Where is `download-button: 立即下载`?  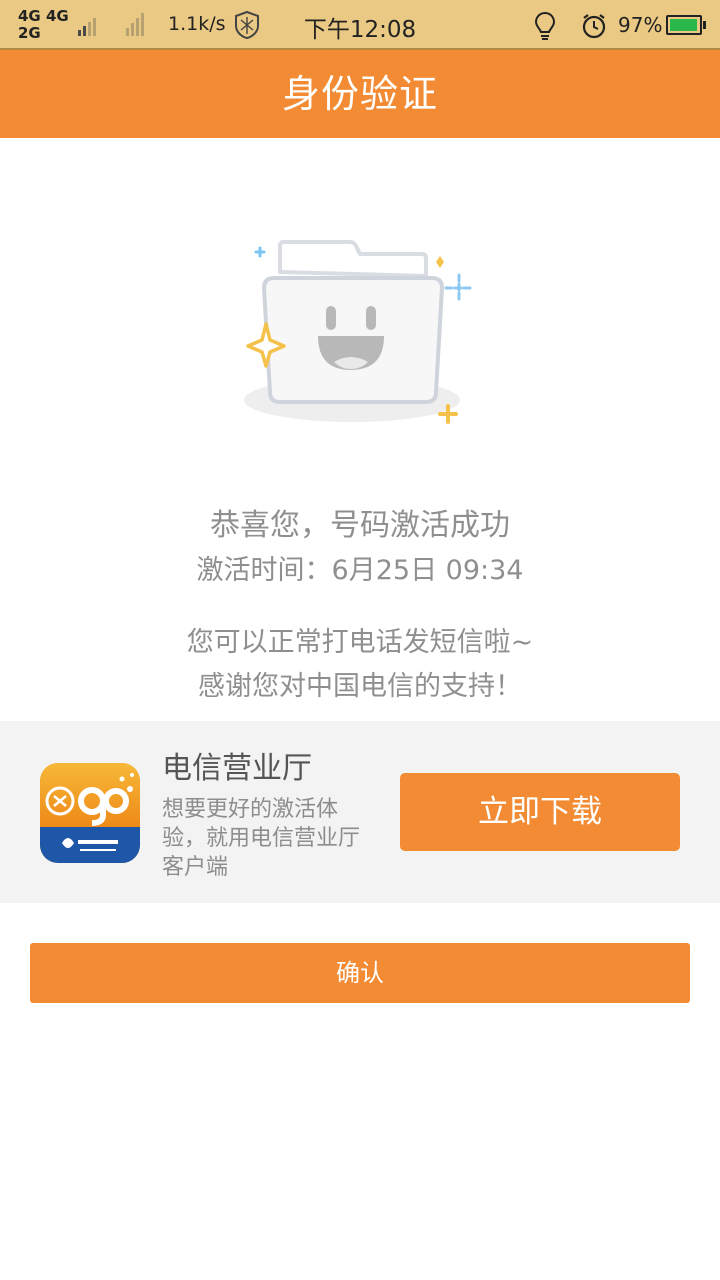 download-button: 立即下载 is located at coordinates (540, 812).